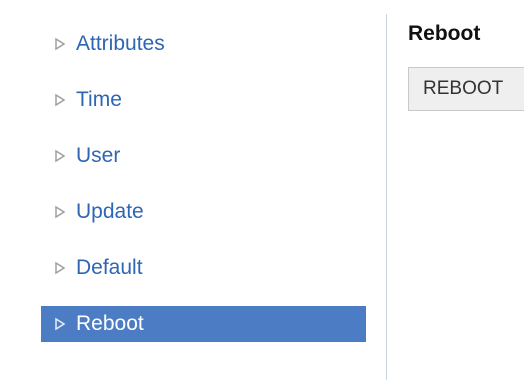  I want to click on sidebar-item-label: Reboot, so click(110, 323).